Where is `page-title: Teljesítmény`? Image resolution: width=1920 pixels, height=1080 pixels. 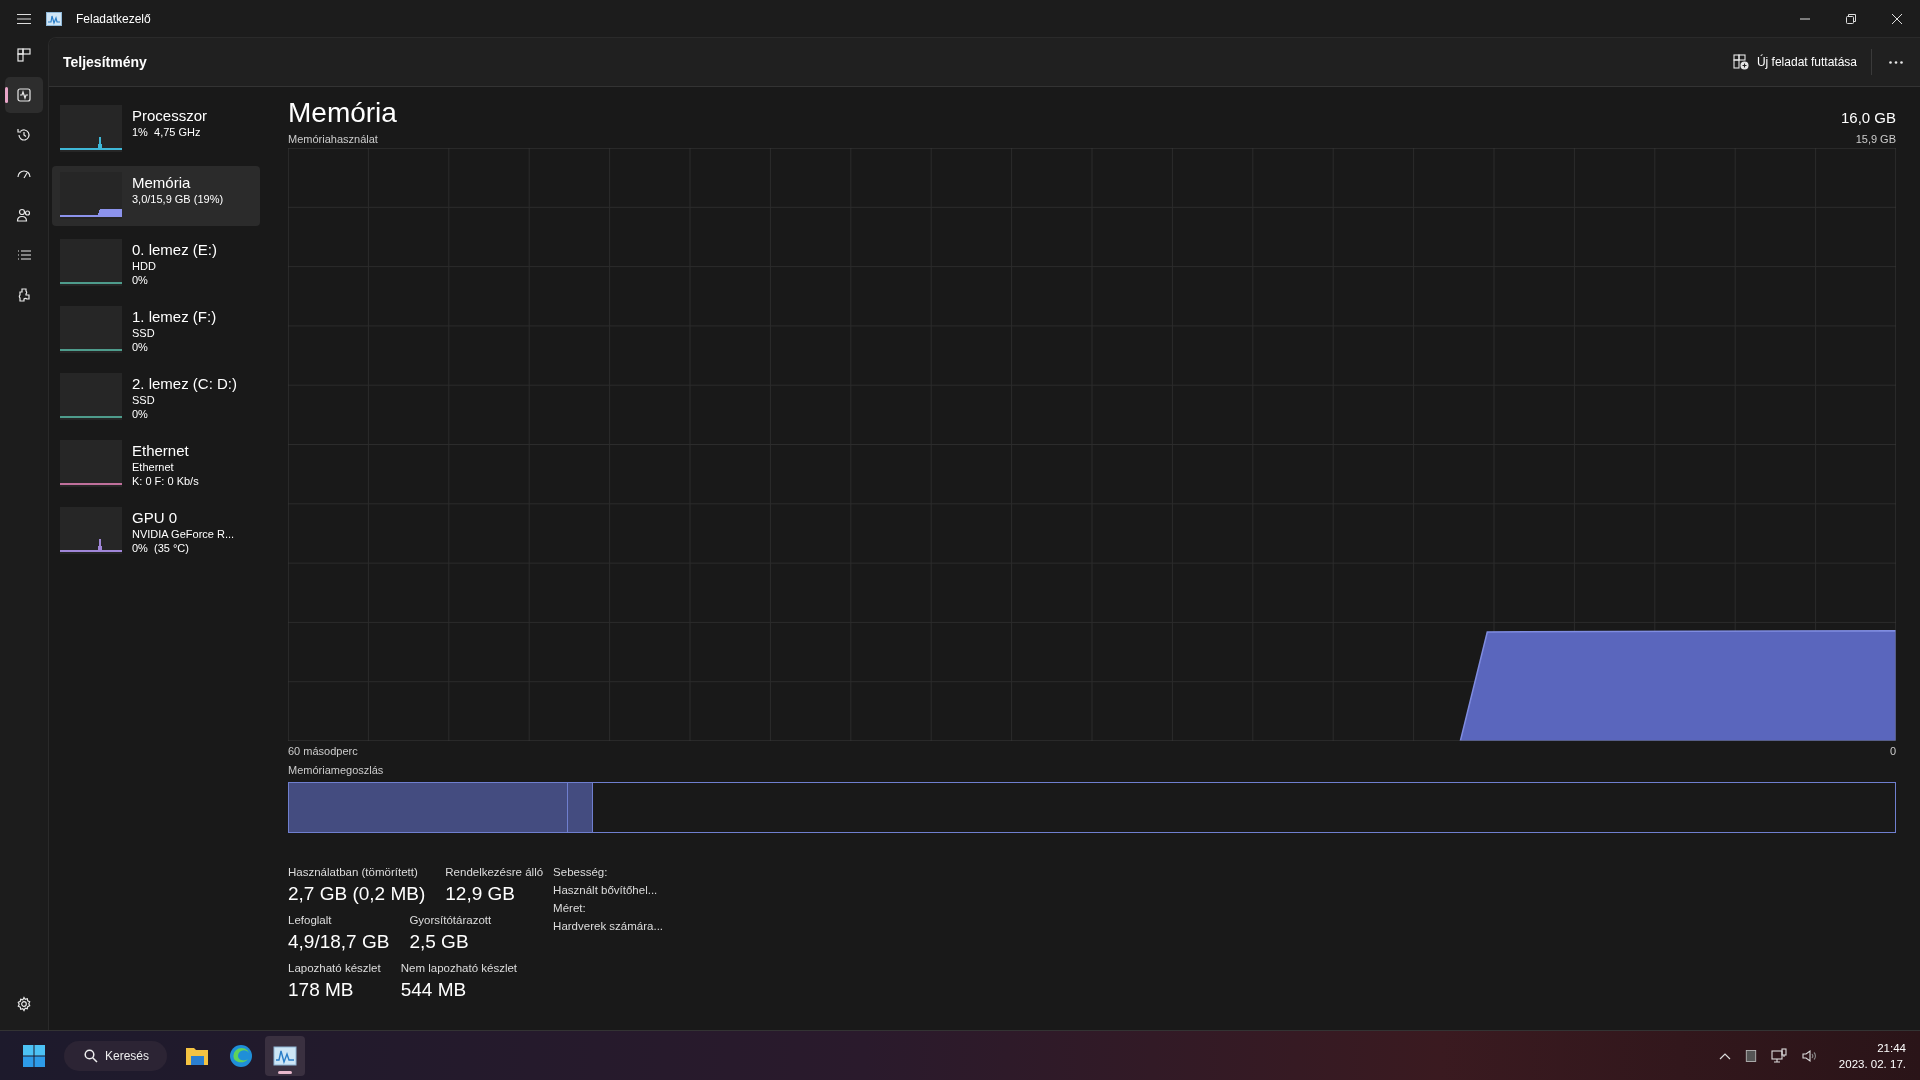
page-title: Teljesítmény is located at coordinates (105, 62).